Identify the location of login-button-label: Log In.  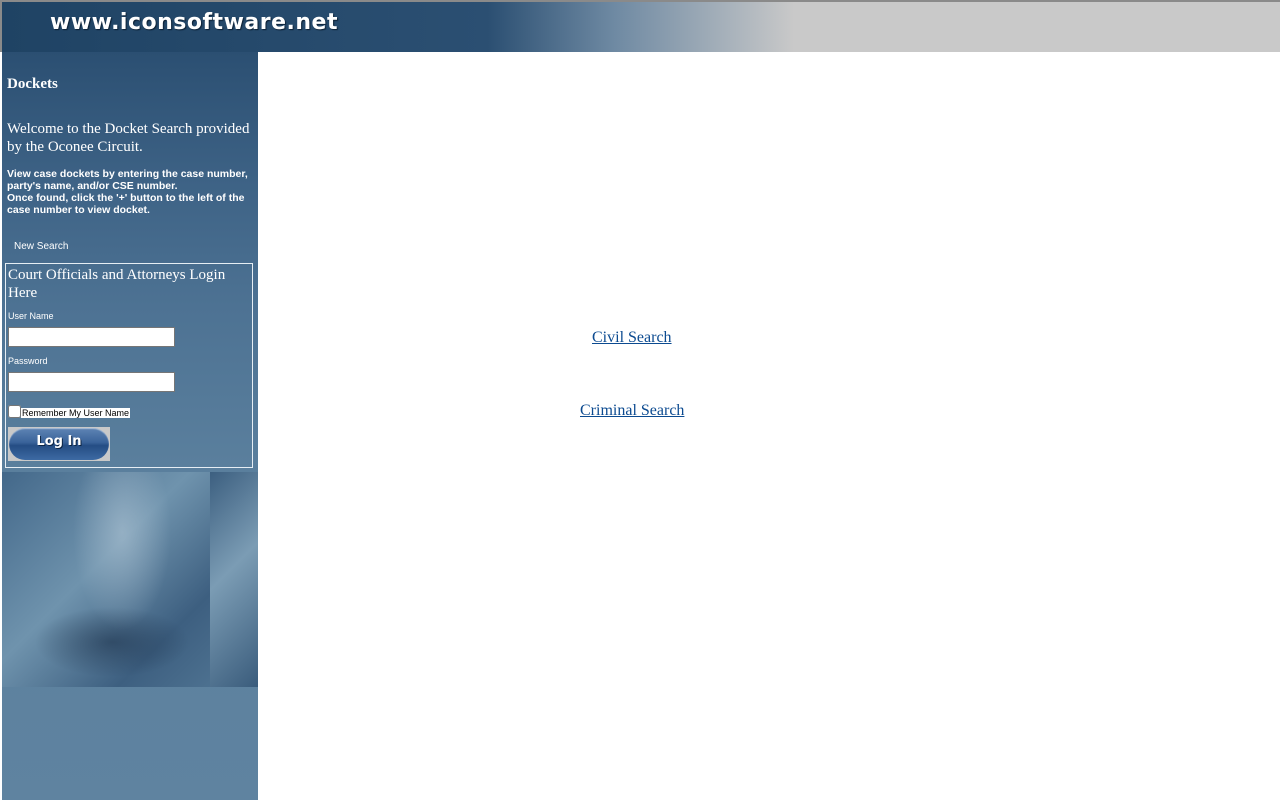
(59, 441).